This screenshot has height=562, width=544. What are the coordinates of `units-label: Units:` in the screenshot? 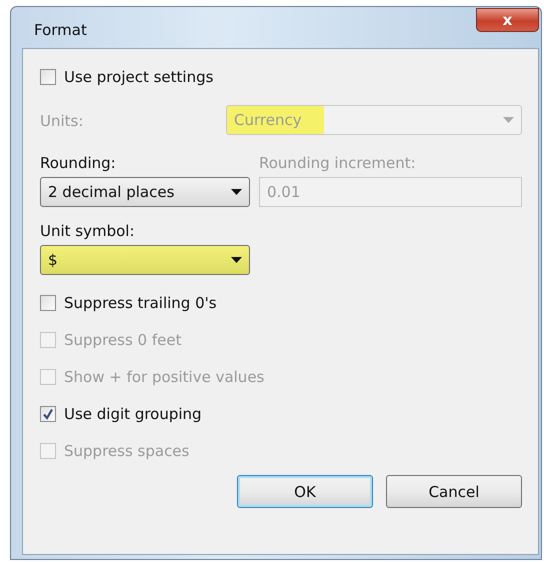 It's located at (62, 121).